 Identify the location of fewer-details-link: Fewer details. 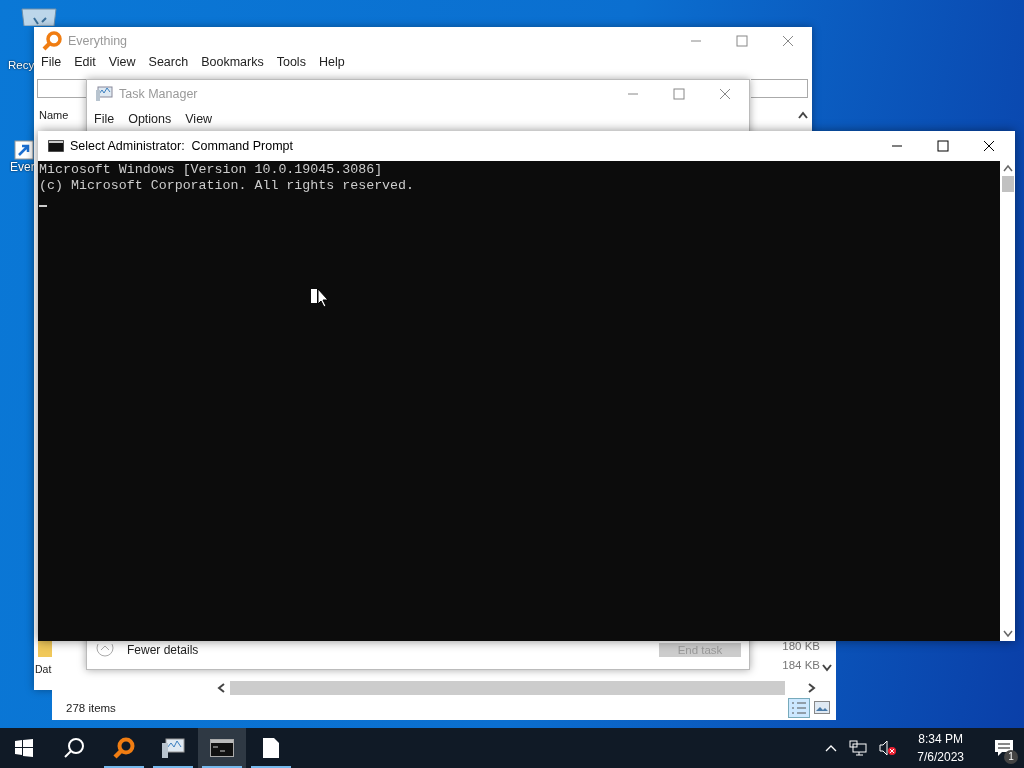
(163, 650).